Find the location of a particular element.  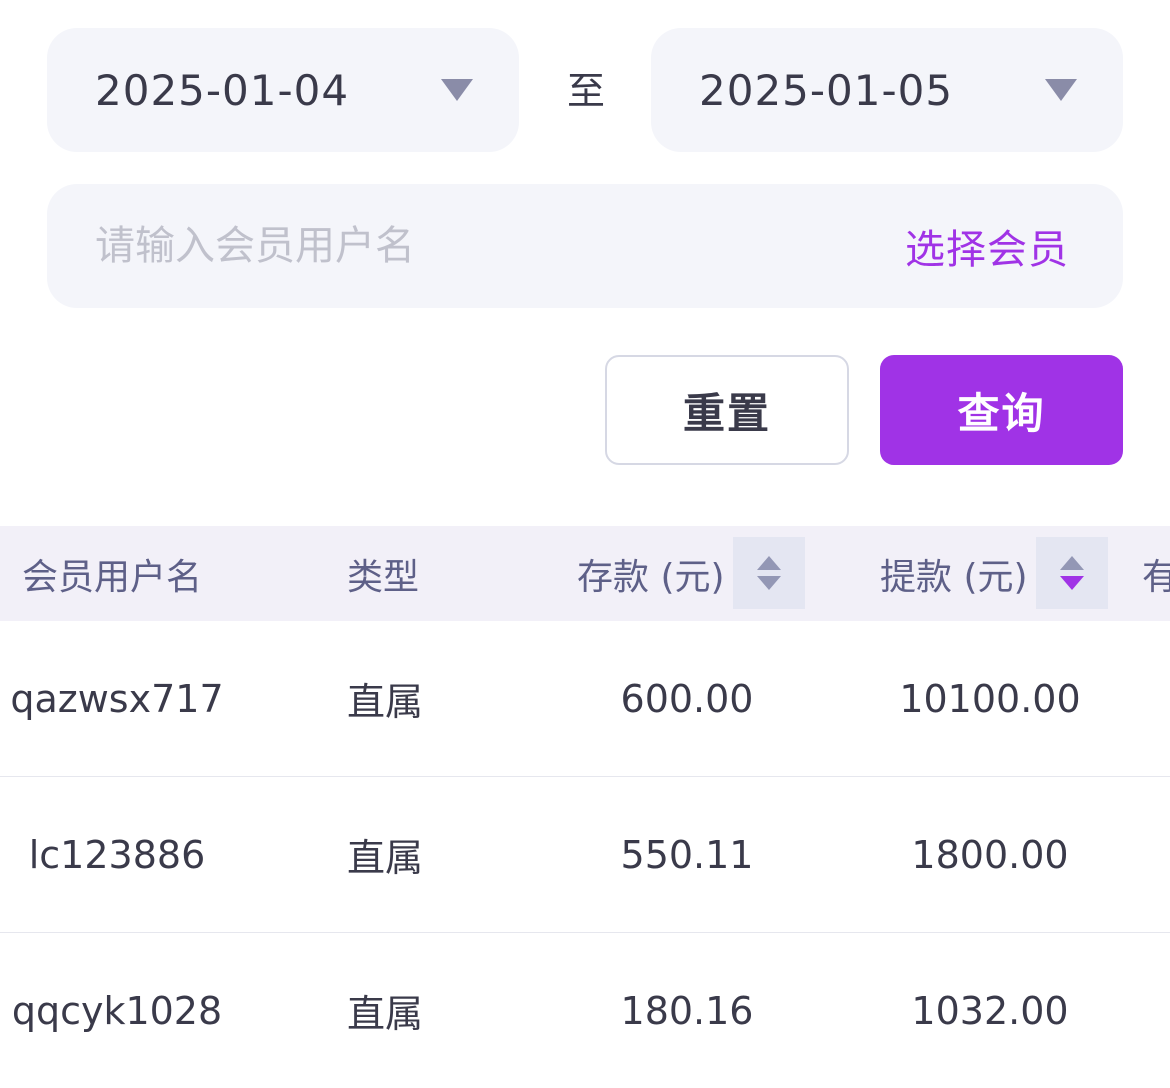

column-header-username: 会员用户名 is located at coordinates (112, 577).